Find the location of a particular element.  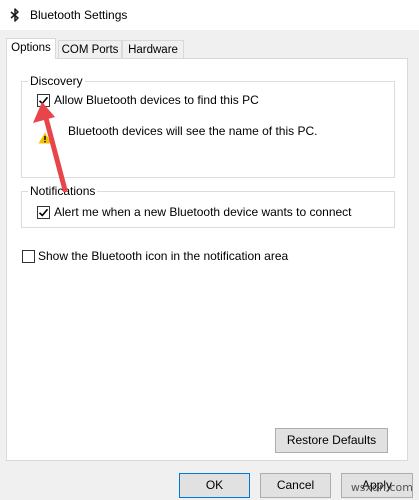

notifications-group-title: Notifications is located at coordinates (63, 191).